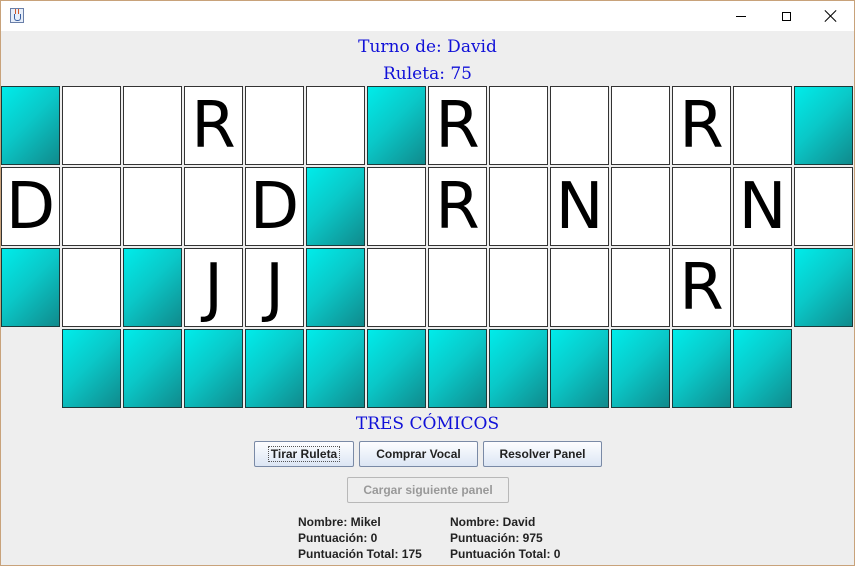  I want to click on solve-panel-label: Resolver Panel, so click(542, 454).